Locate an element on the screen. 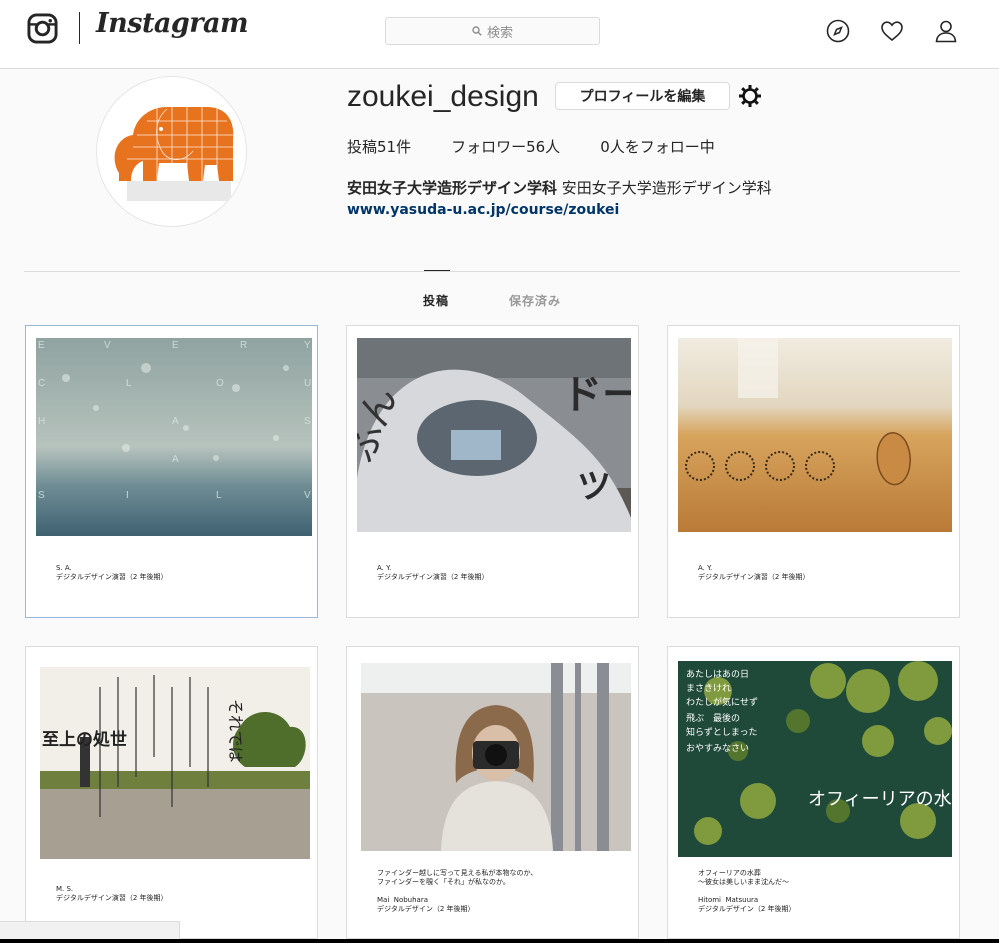  bio-name: 安田女子大学造形デザイン学科 is located at coordinates (452, 188).